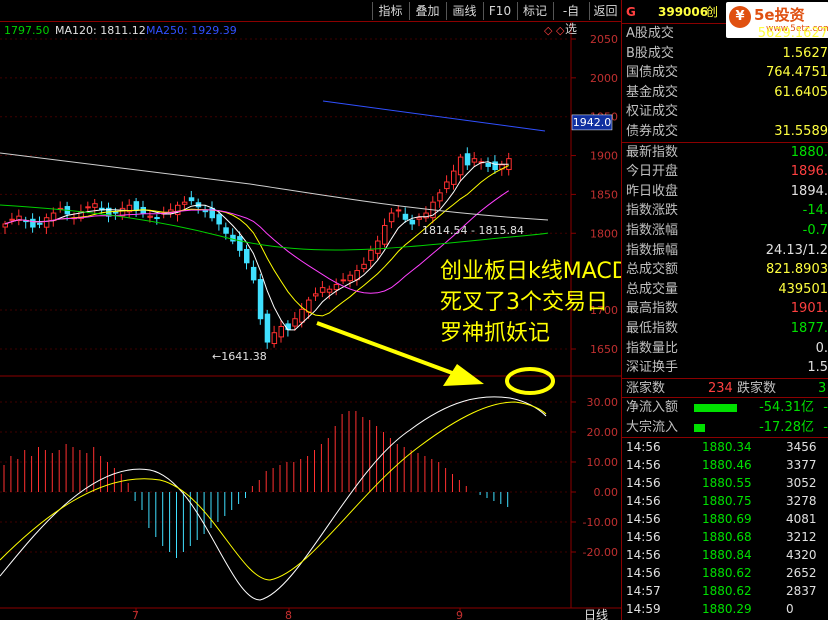 Image resolution: width=828 pixels, height=620 pixels. Describe the element at coordinates (534, 11) in the screenshot. I see `toolbar-btn-4: 标记` at that location.